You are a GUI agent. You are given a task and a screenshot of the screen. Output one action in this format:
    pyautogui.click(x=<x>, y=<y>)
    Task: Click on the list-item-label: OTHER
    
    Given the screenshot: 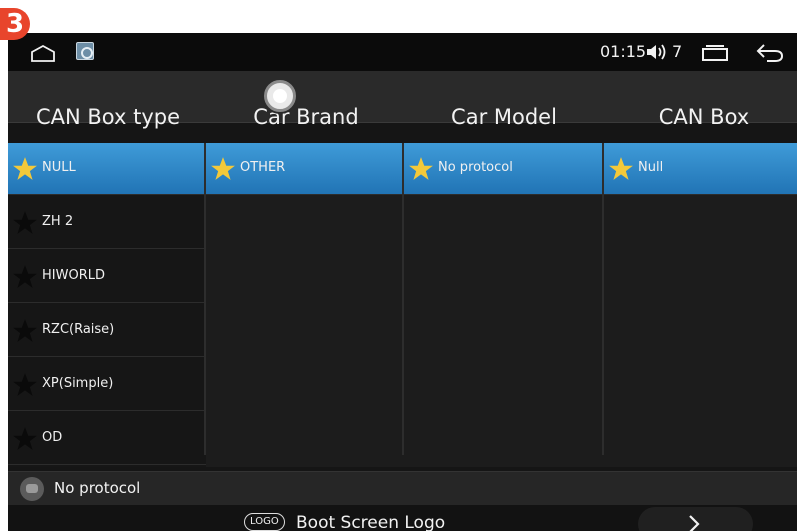 What is the action you would take?
    pyautogui.click(x=263, y=167)
    